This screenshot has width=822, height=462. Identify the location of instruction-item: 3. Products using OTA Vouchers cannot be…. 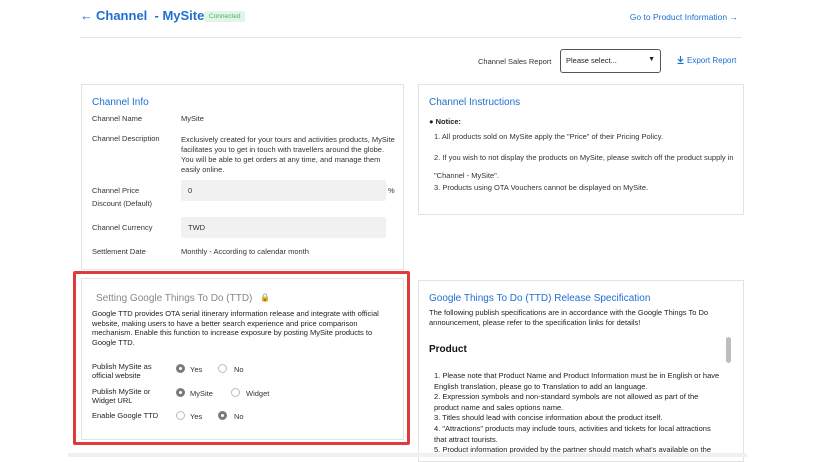
(541, 187).